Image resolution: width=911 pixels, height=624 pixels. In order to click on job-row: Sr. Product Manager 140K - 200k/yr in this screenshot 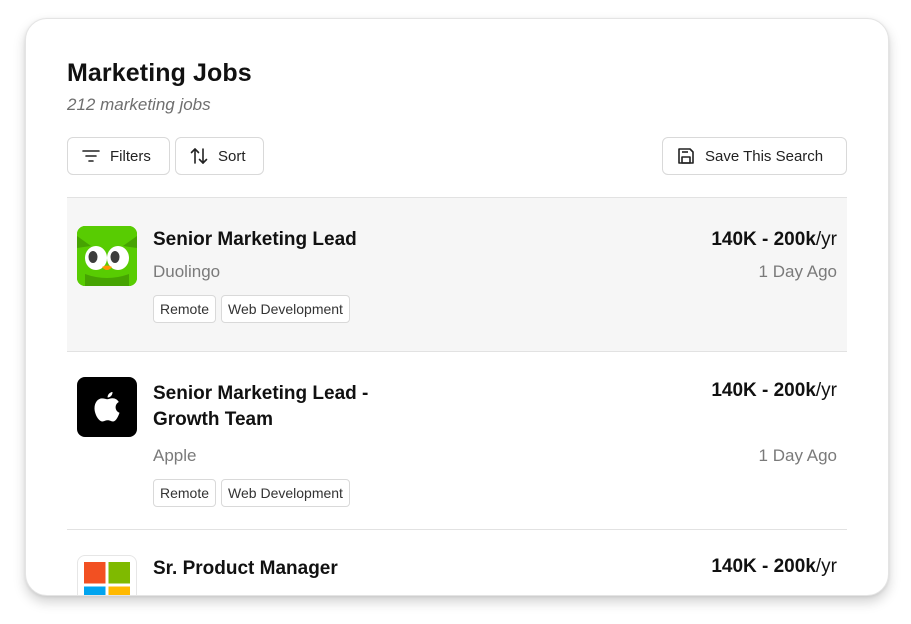, I will do `click(457, 562)`.